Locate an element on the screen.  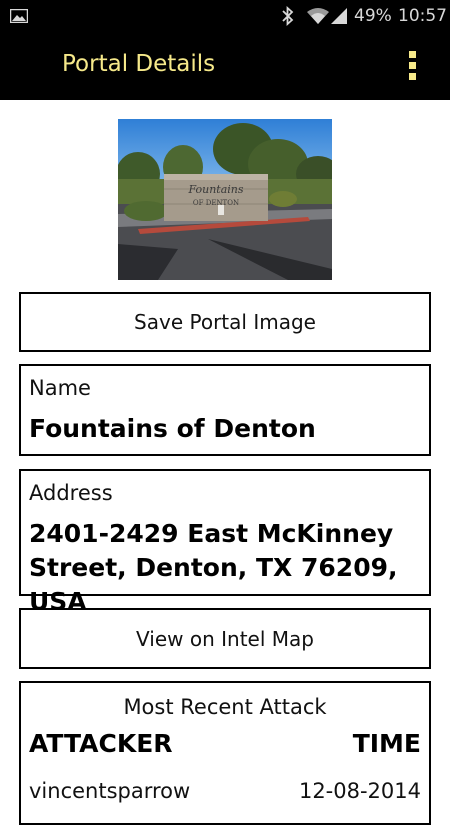
address-line-1: 2401-2429 East McKinney is located at coordinates (211, 533).